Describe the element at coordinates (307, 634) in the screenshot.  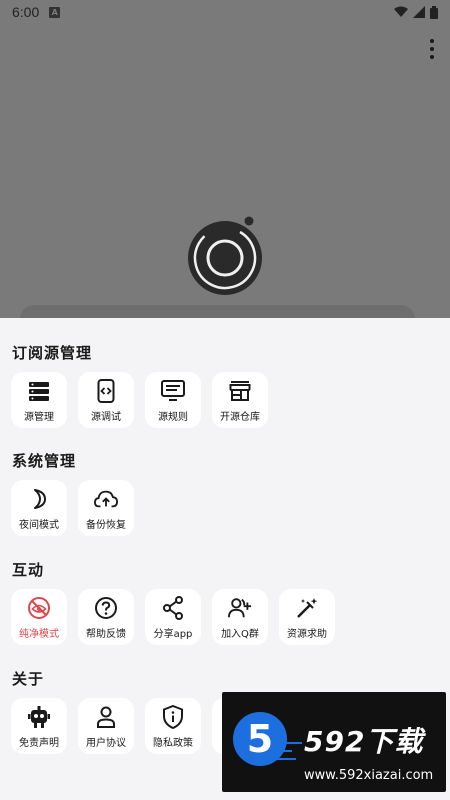
I see `card-label: 资源求助` at that location.